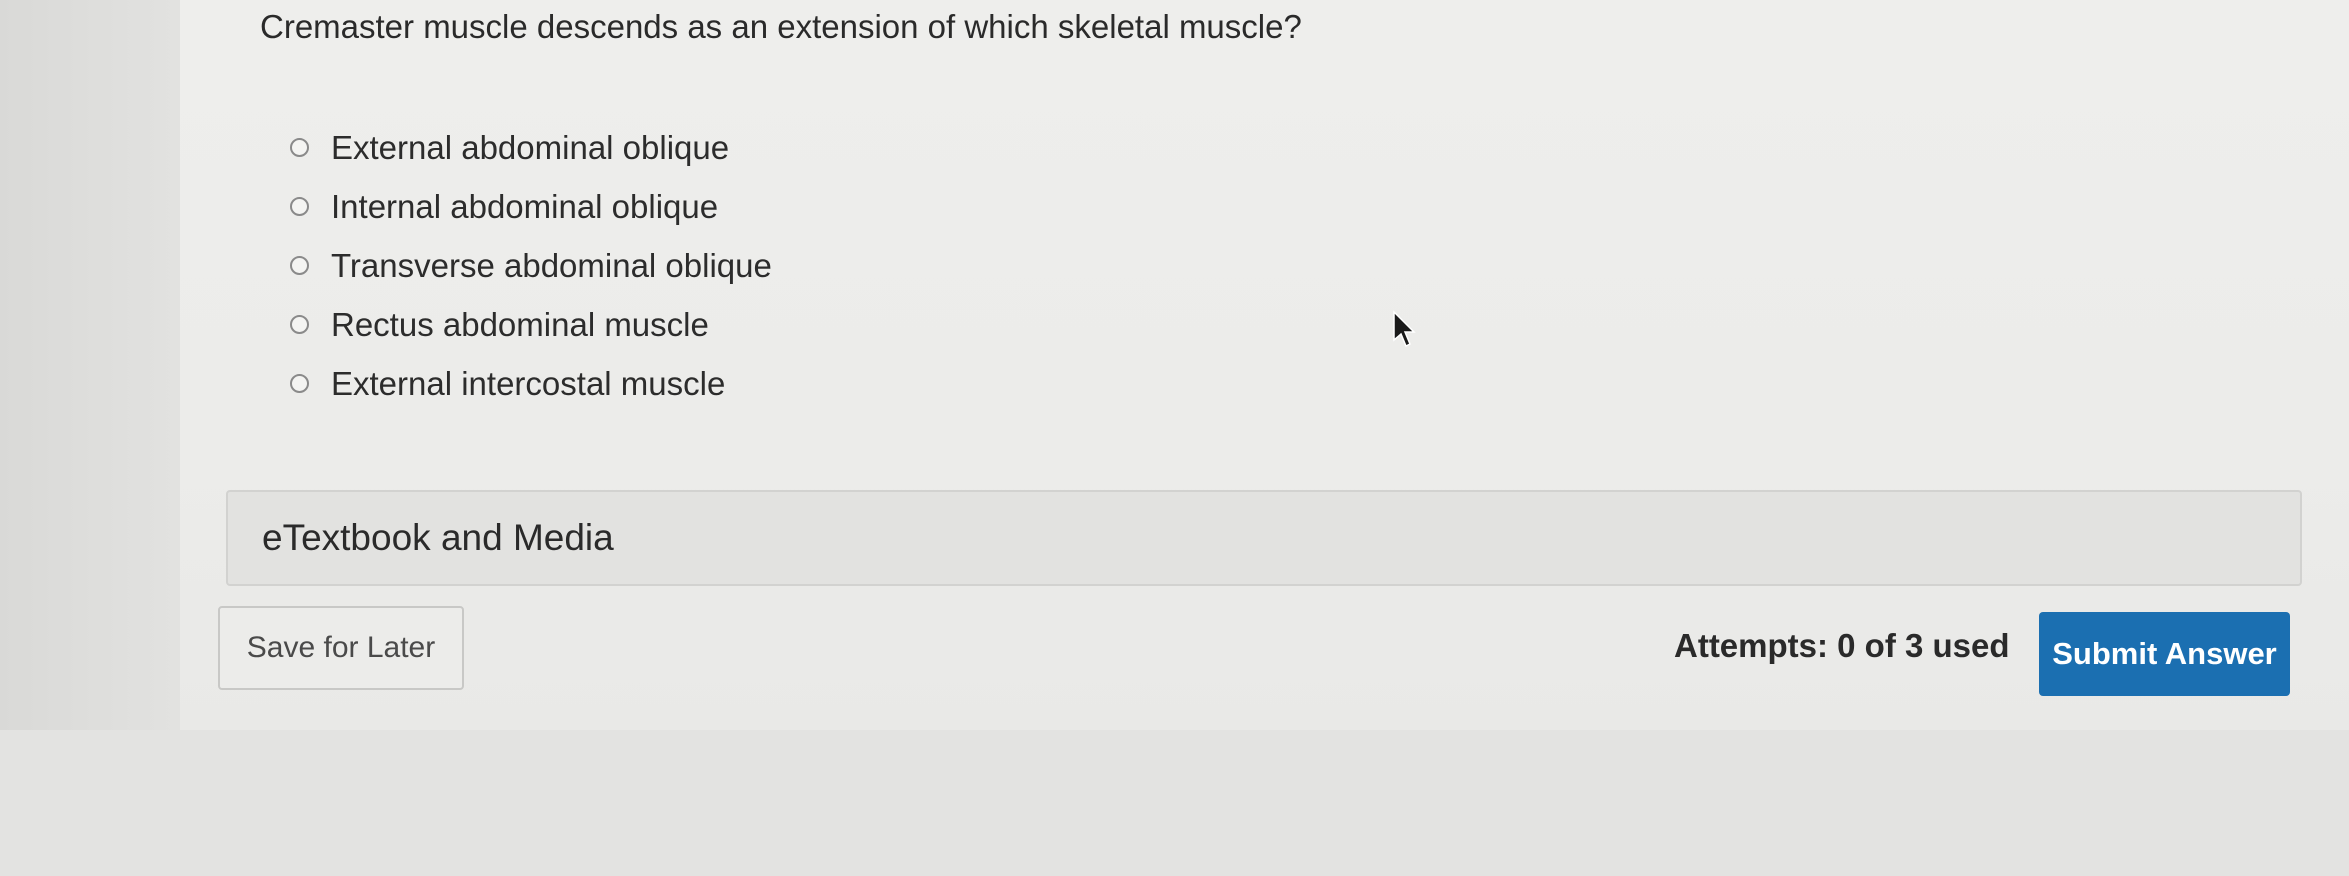 The height and width of the screenshot is (876, 2349). Describe the element at coordinates (1404, 329) in the screenshot. I see `mouse-pointer-icon` at that location.